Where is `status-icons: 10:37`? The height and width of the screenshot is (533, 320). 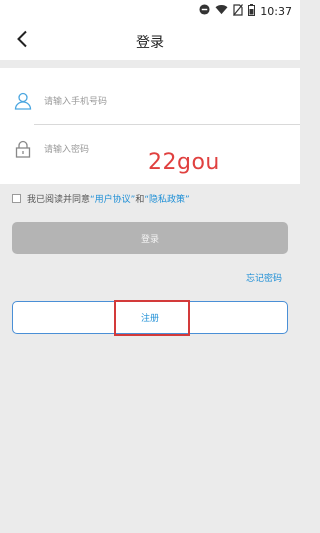 status-icons: 10:37 is located at coordinates (245, 11).